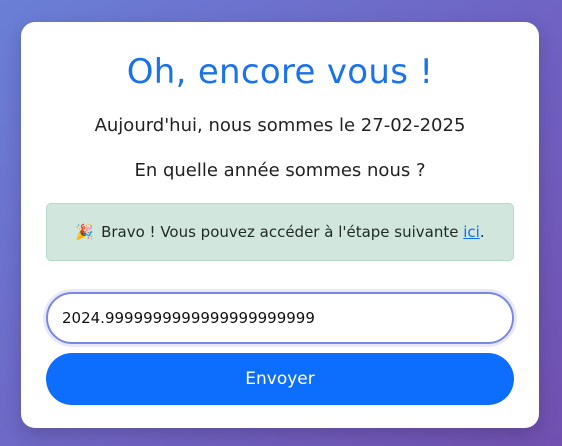 The width and height of the screenshot is (562, 446). Describe the element at coordinates (280, 125) in the screenshot. I see `date-text: Aujourd'hui, nous sommes le 27-02-2025` at that location.